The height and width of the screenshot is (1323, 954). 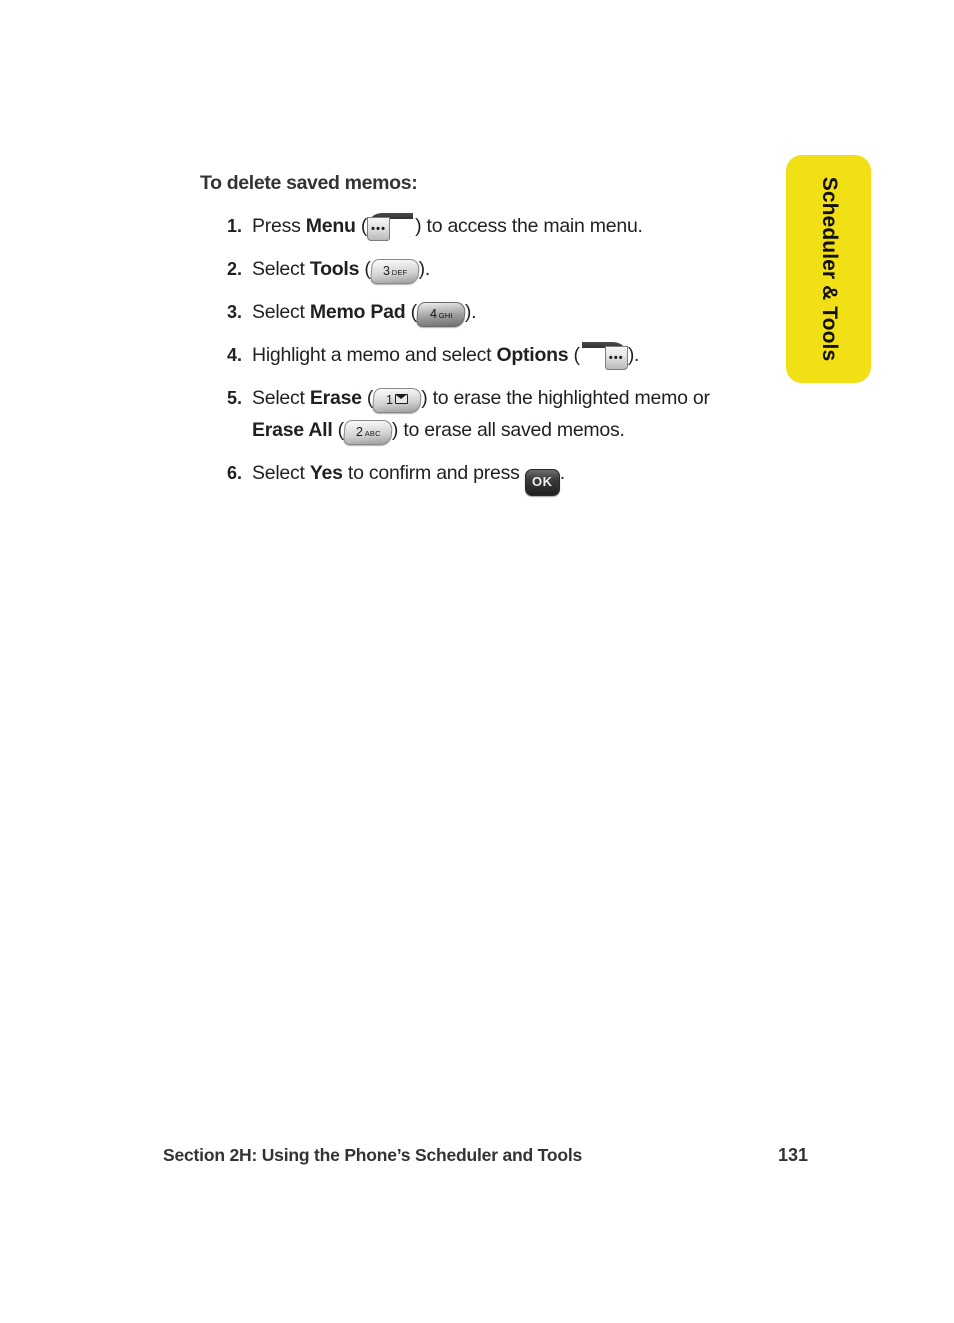 I want to click on step-item: 6. Select Yes to confirm and press OK., so click(x=480, y=476).